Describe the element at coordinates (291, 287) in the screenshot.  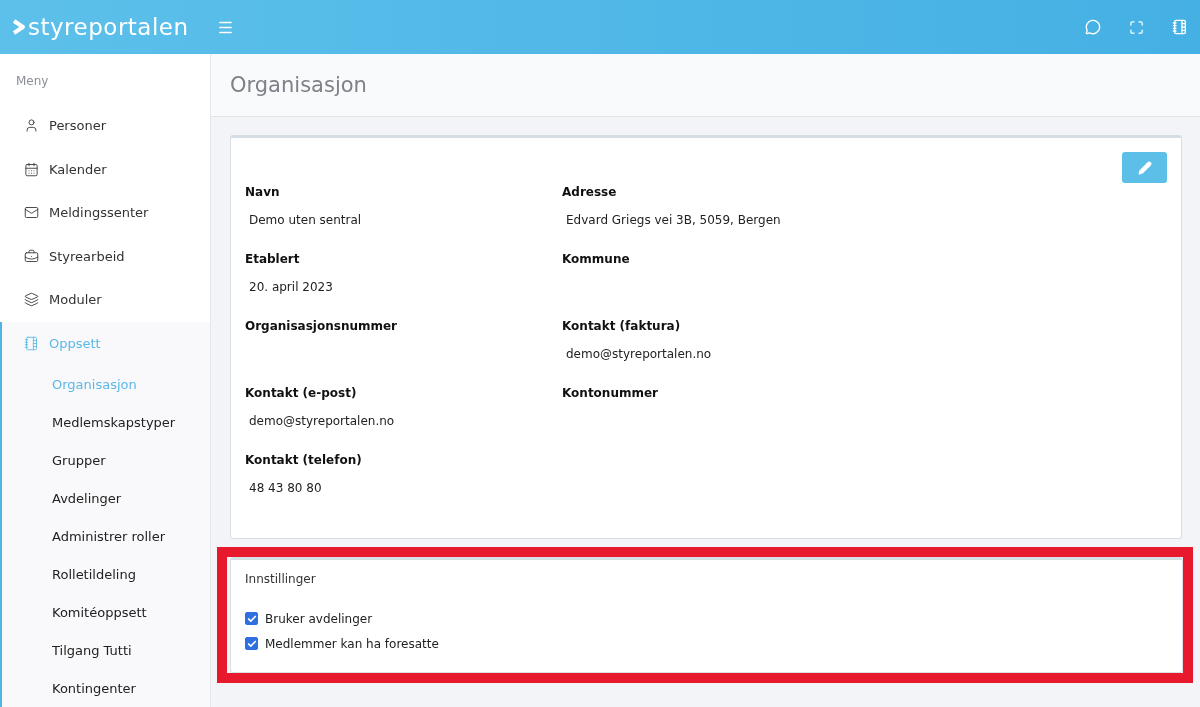
I see `field-value: 20. april 2023` at that location.